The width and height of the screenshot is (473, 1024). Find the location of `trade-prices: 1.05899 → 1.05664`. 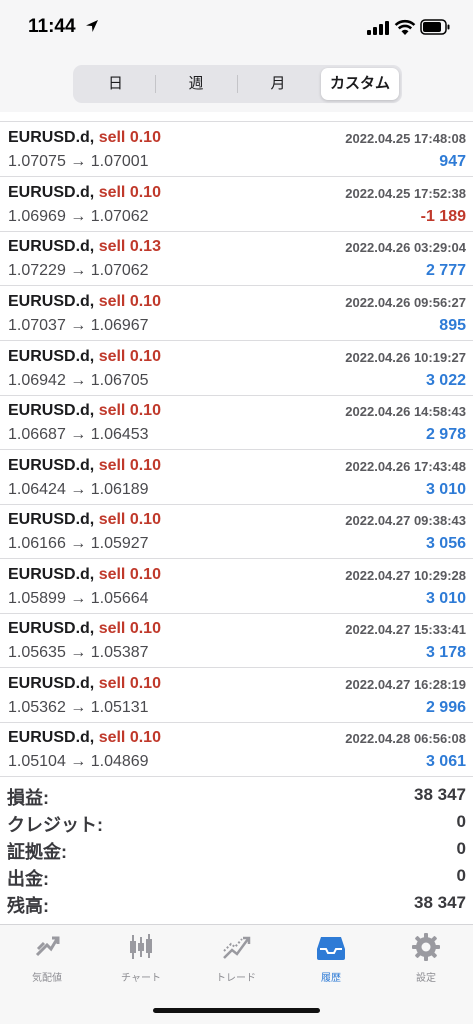

trade-prices: 1.05899 → 1.05664 is located at coordinates (78, 598).